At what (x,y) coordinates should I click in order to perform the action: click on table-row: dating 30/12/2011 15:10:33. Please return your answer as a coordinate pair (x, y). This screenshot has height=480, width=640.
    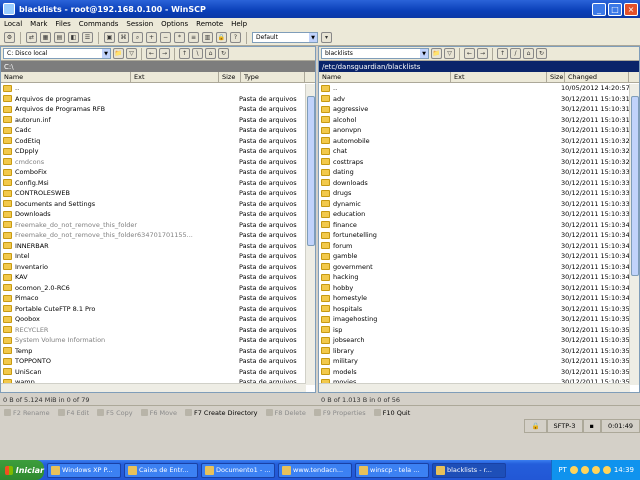
    Looking at the image, I should click on (479, 172).